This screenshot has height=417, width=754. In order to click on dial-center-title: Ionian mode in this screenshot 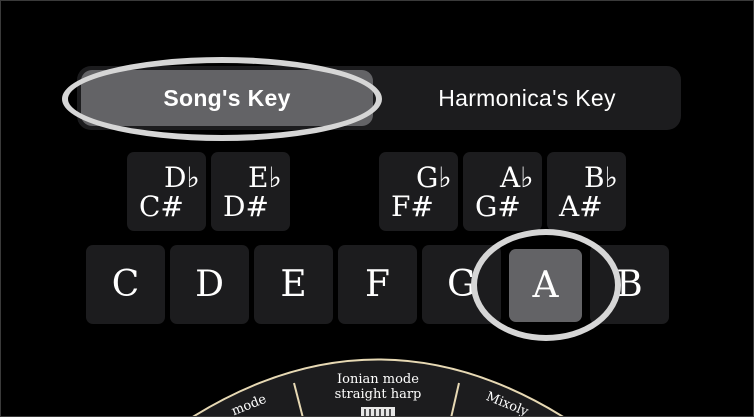, I will do `click(378, 379)`.